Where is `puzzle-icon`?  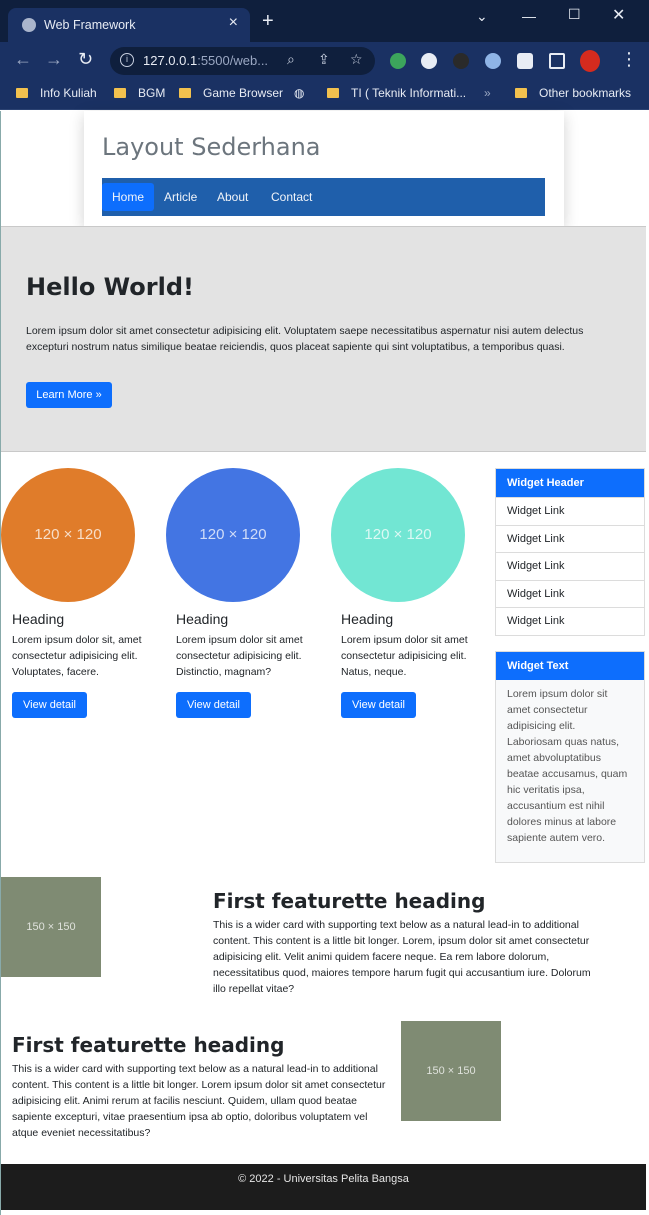
puzzle-icon is located at coordinates (525, 61).